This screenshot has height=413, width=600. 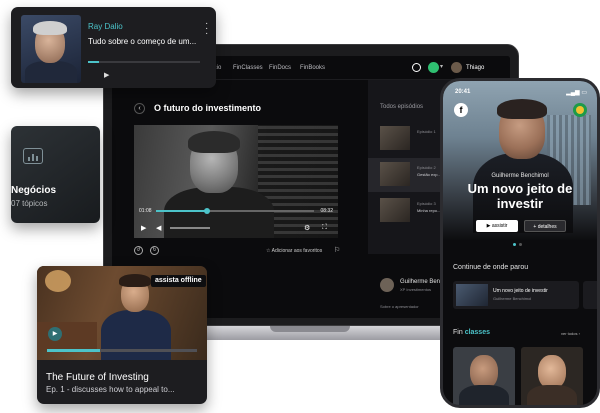 What do you see at coordinates (456, 67) in the screenshot?
I see `avatar` at bounding box center [456, 67].